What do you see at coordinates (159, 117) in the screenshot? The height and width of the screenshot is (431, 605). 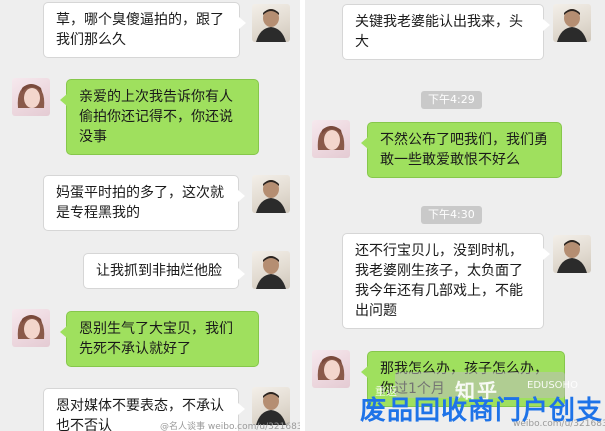 I see `message-bubble: 亲爱的上次我告诉你有人偷拍你还记得不，你还说没事` at bounding box center [159, 117].